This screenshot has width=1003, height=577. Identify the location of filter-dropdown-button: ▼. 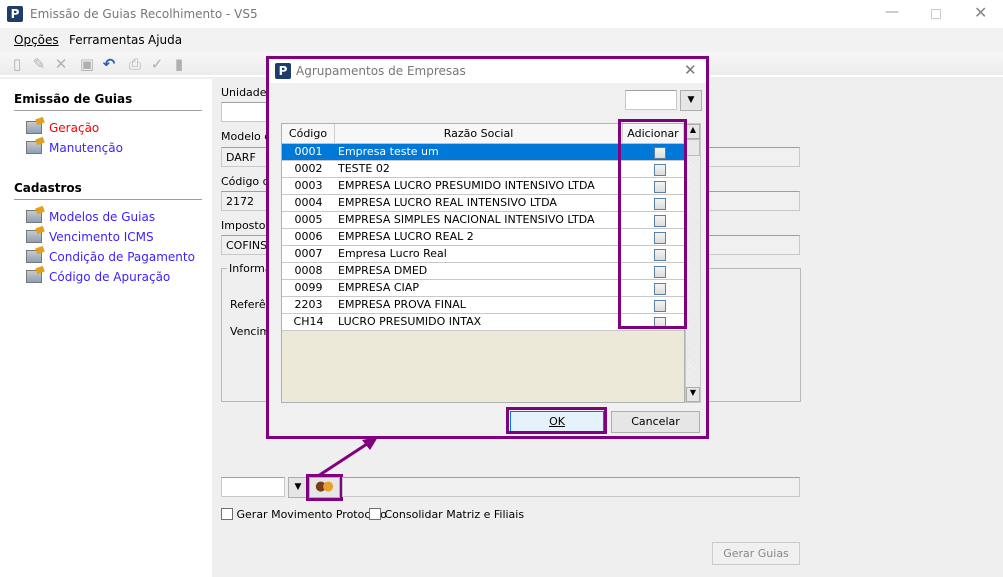
(691, 100).